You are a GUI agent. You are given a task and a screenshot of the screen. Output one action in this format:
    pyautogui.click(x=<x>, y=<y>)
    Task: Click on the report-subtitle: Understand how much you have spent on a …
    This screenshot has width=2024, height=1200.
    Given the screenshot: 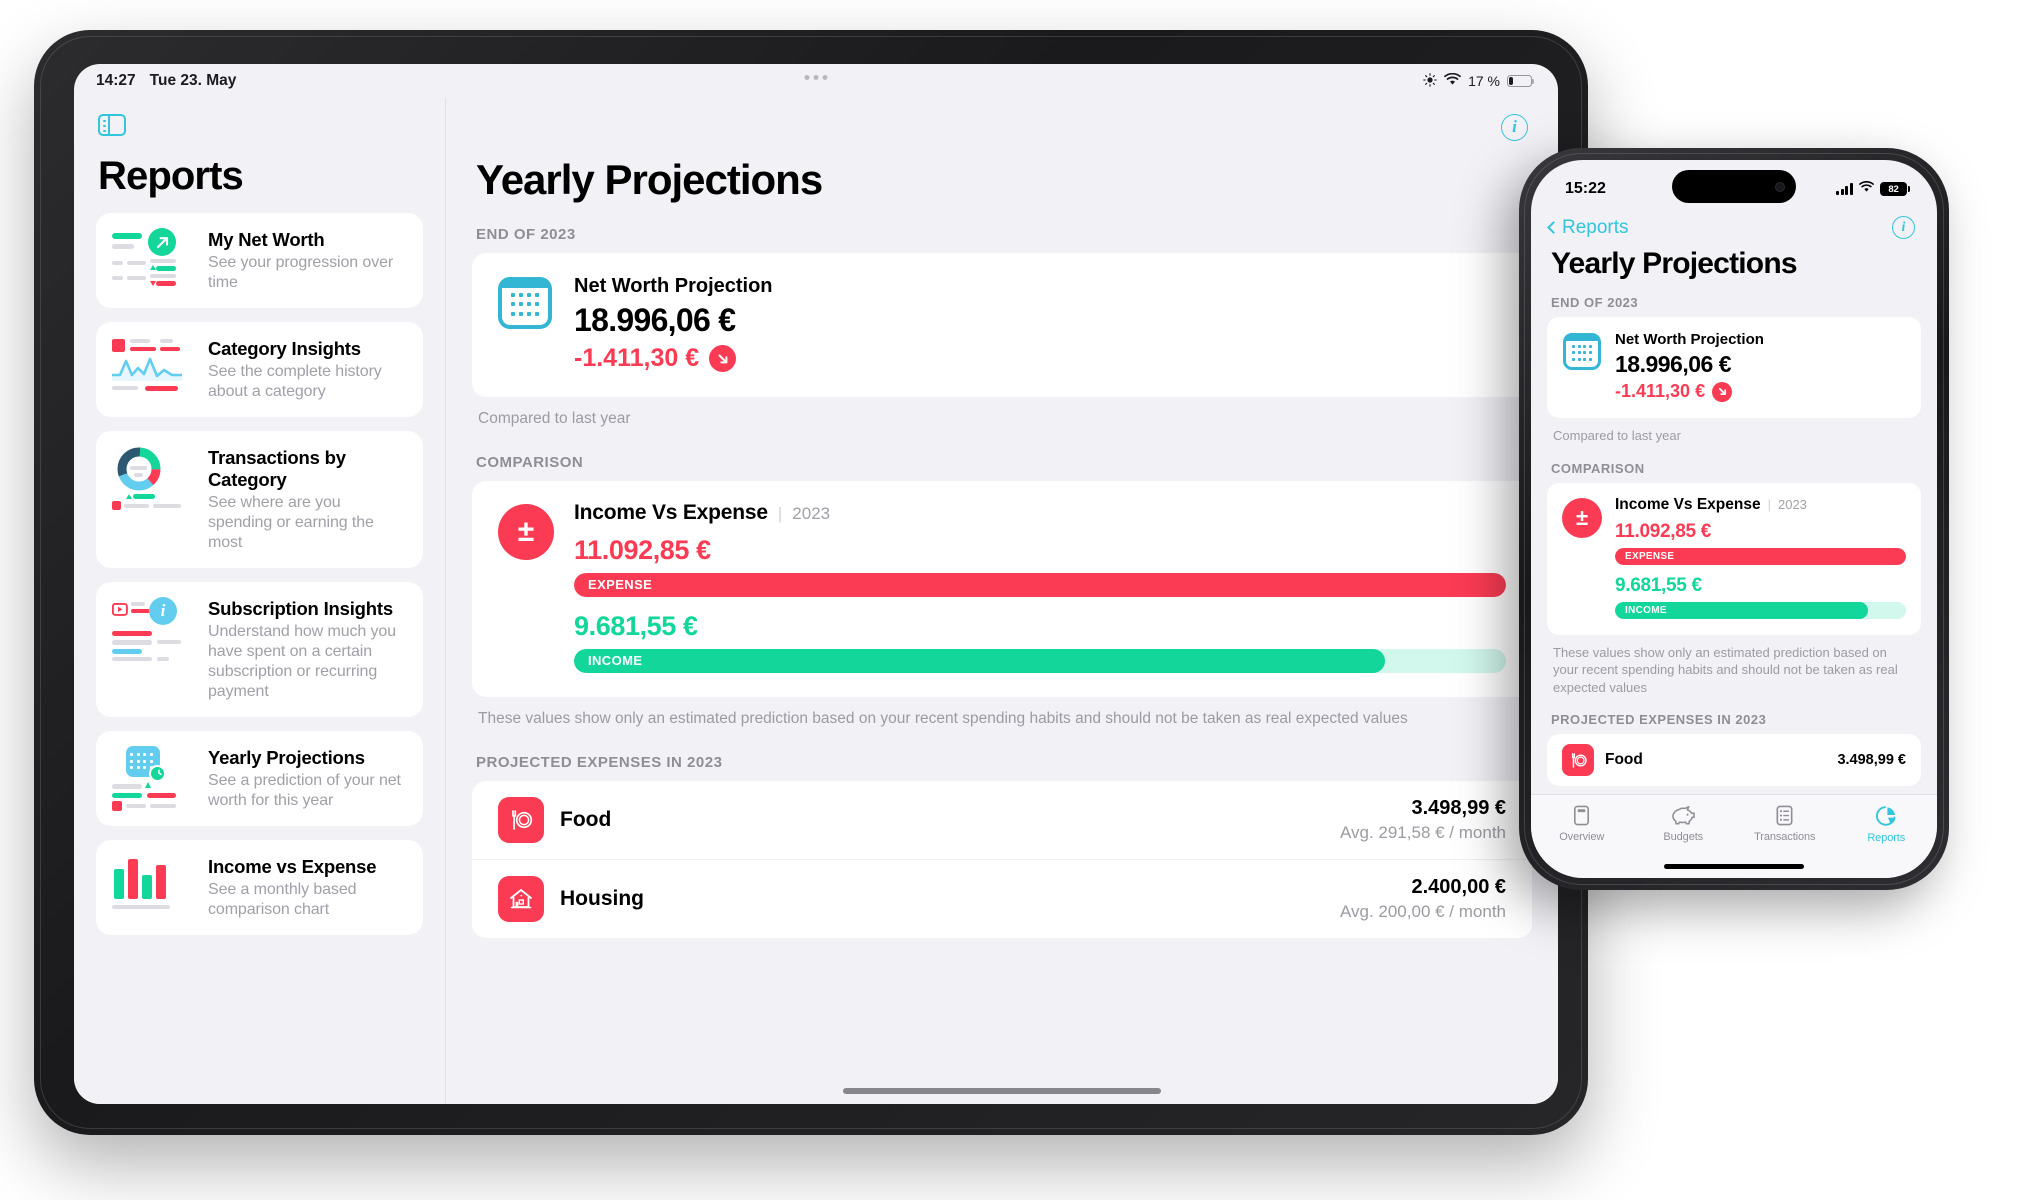 What is the action you would take?
    pyautogui.click(x=302, y=661)
    